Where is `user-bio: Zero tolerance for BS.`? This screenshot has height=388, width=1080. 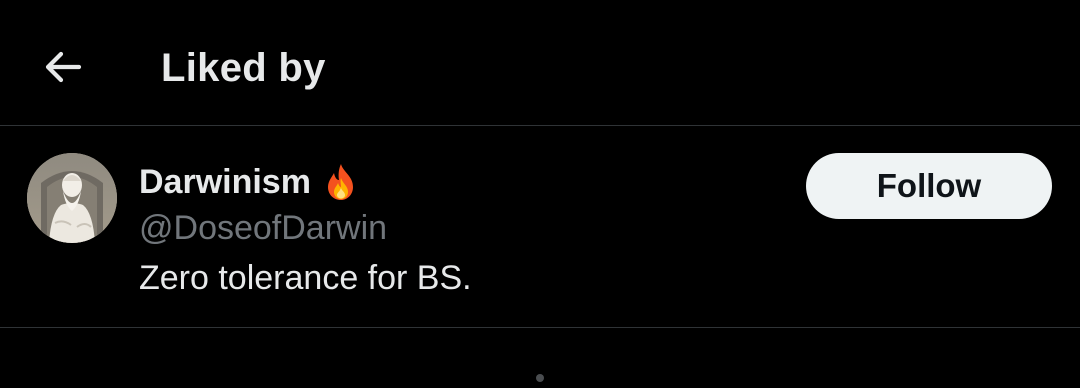
user-bio: Zero tolerance for BS. is located at coordinates (305, 278).